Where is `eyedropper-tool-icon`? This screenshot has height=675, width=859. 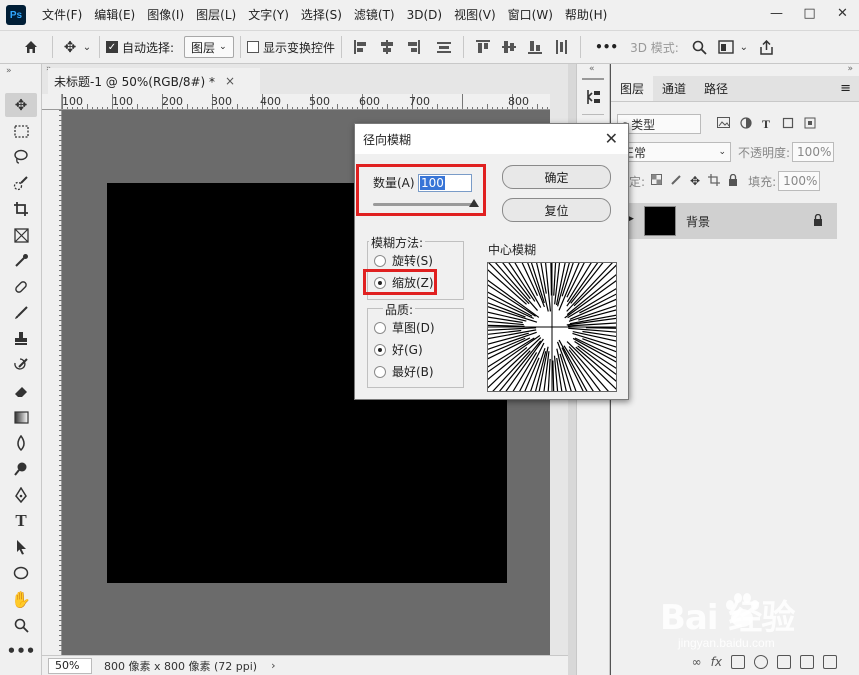 eyedropper-tool-icon is located at coordinates (21, 261).